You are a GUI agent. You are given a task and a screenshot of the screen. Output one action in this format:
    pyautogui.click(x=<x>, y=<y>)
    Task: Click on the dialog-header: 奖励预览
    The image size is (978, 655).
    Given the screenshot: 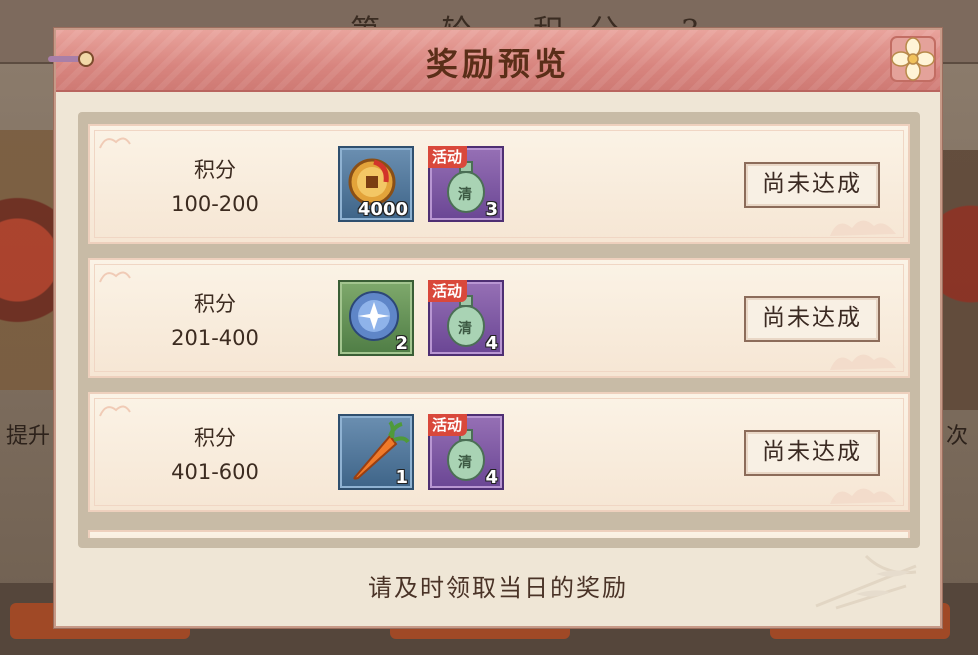 What is the action you would take?
    pyautogui.click(x=494, y=61)
    